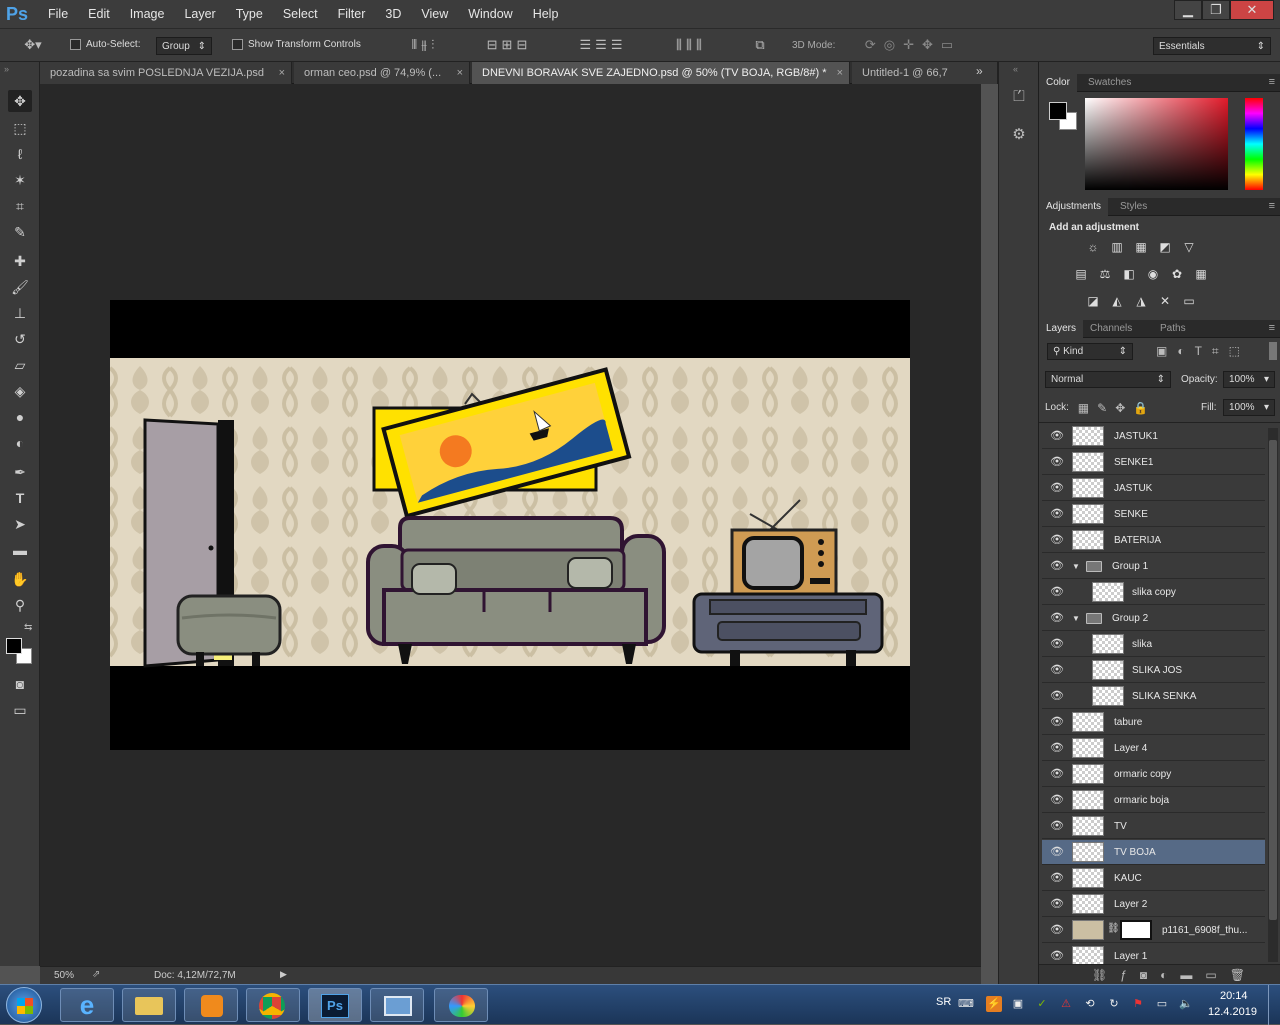 Image resolution: width=1280 pixels, height=1025 pixels. Describe the element at coordinates (335, 1005) in the screenshot. I see `taskbar-photoshop-icon: Ps` at that location.